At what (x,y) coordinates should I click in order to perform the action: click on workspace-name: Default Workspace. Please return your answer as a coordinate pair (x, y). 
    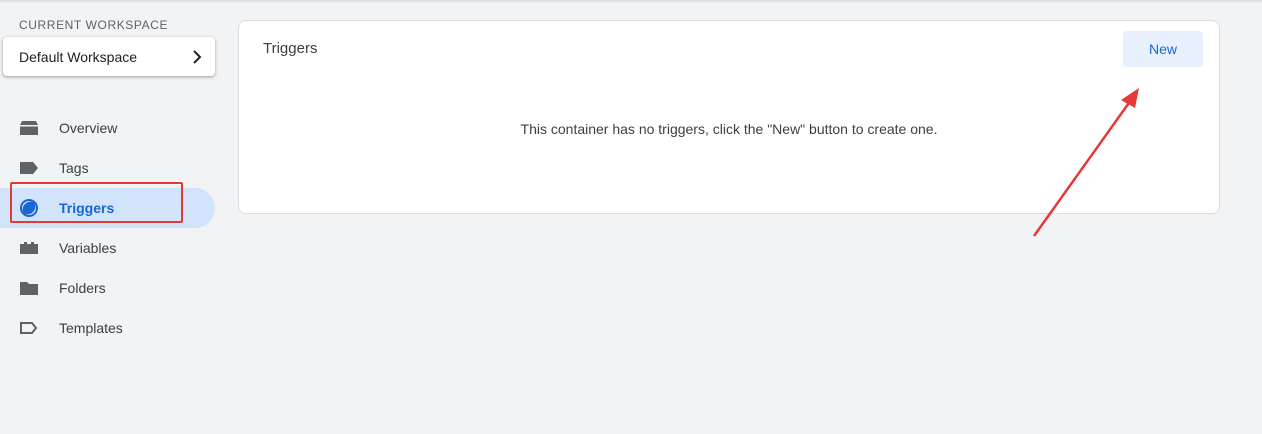
    Looking at the image, I should click on (78, 56).